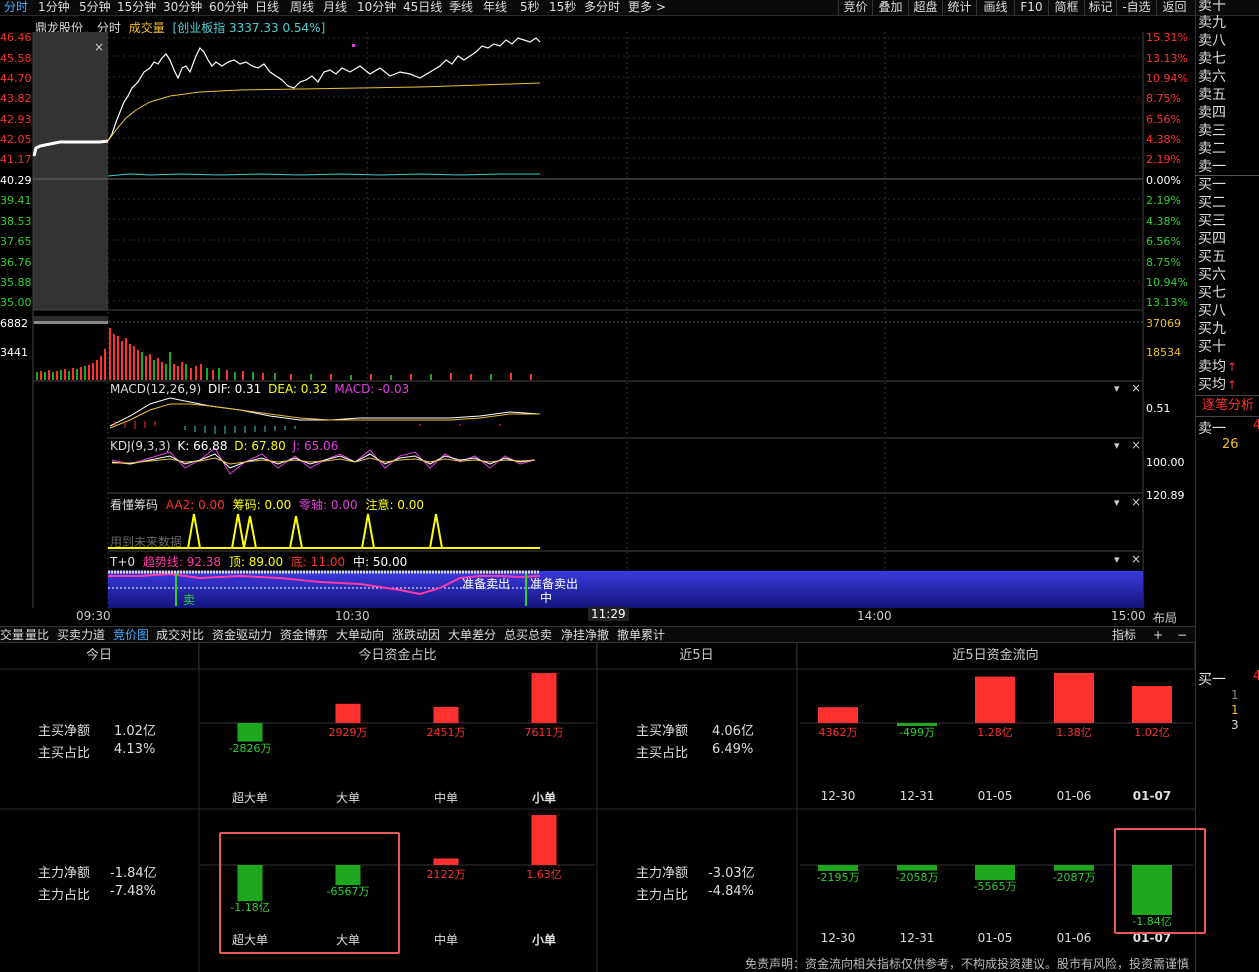  What do you see at coordinates (140, 446) in the screenshot?
I see `kdj-name: KDJ(9,3,3)` at bounding box center [140, 446].